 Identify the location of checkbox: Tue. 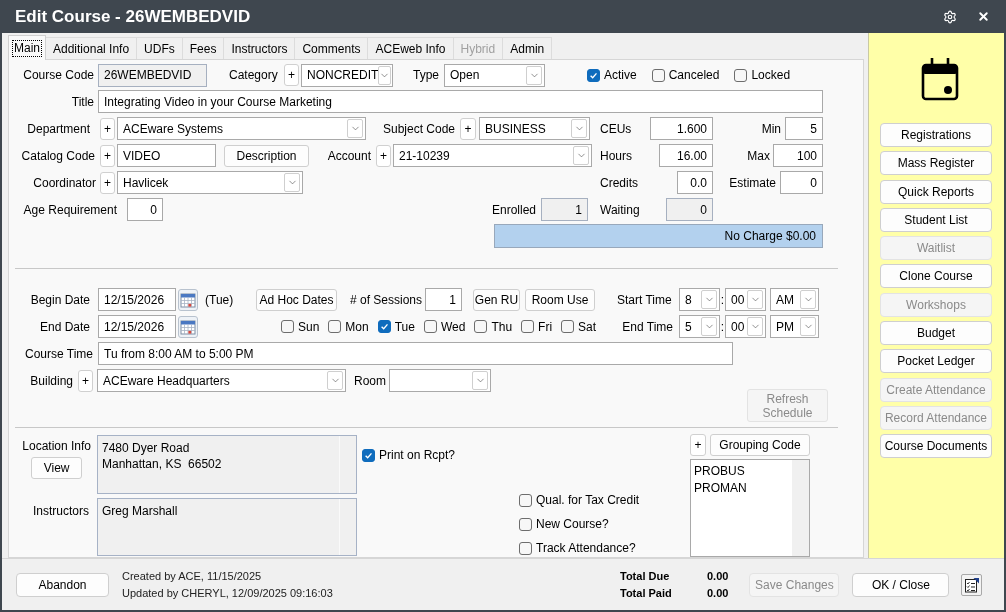
(396, 326).